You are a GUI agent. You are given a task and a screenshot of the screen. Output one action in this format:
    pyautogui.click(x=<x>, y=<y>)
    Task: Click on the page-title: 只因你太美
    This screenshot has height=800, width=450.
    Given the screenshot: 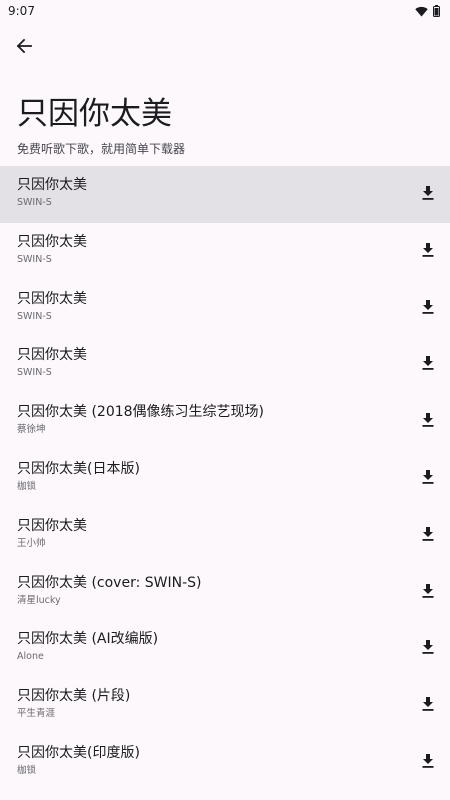 What is the action you would take?
    pyautogui.click(x=94, y=114)
    